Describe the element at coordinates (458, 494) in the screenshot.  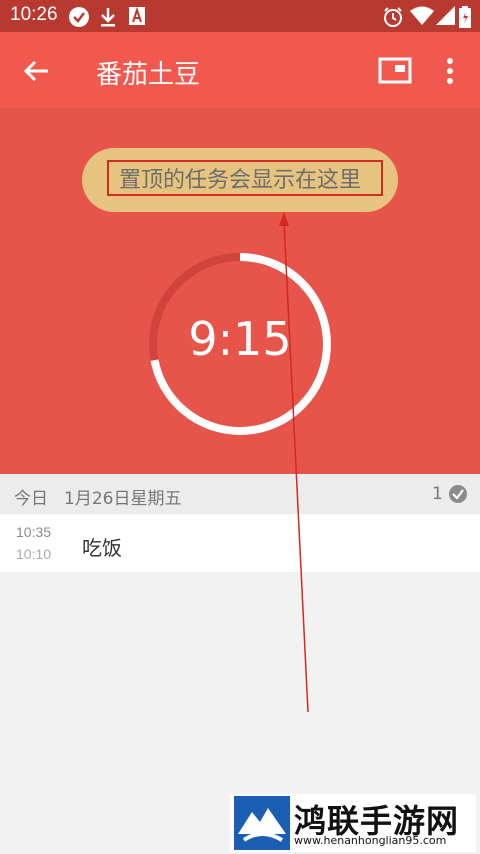
I see `completed-check-icon` at that location.